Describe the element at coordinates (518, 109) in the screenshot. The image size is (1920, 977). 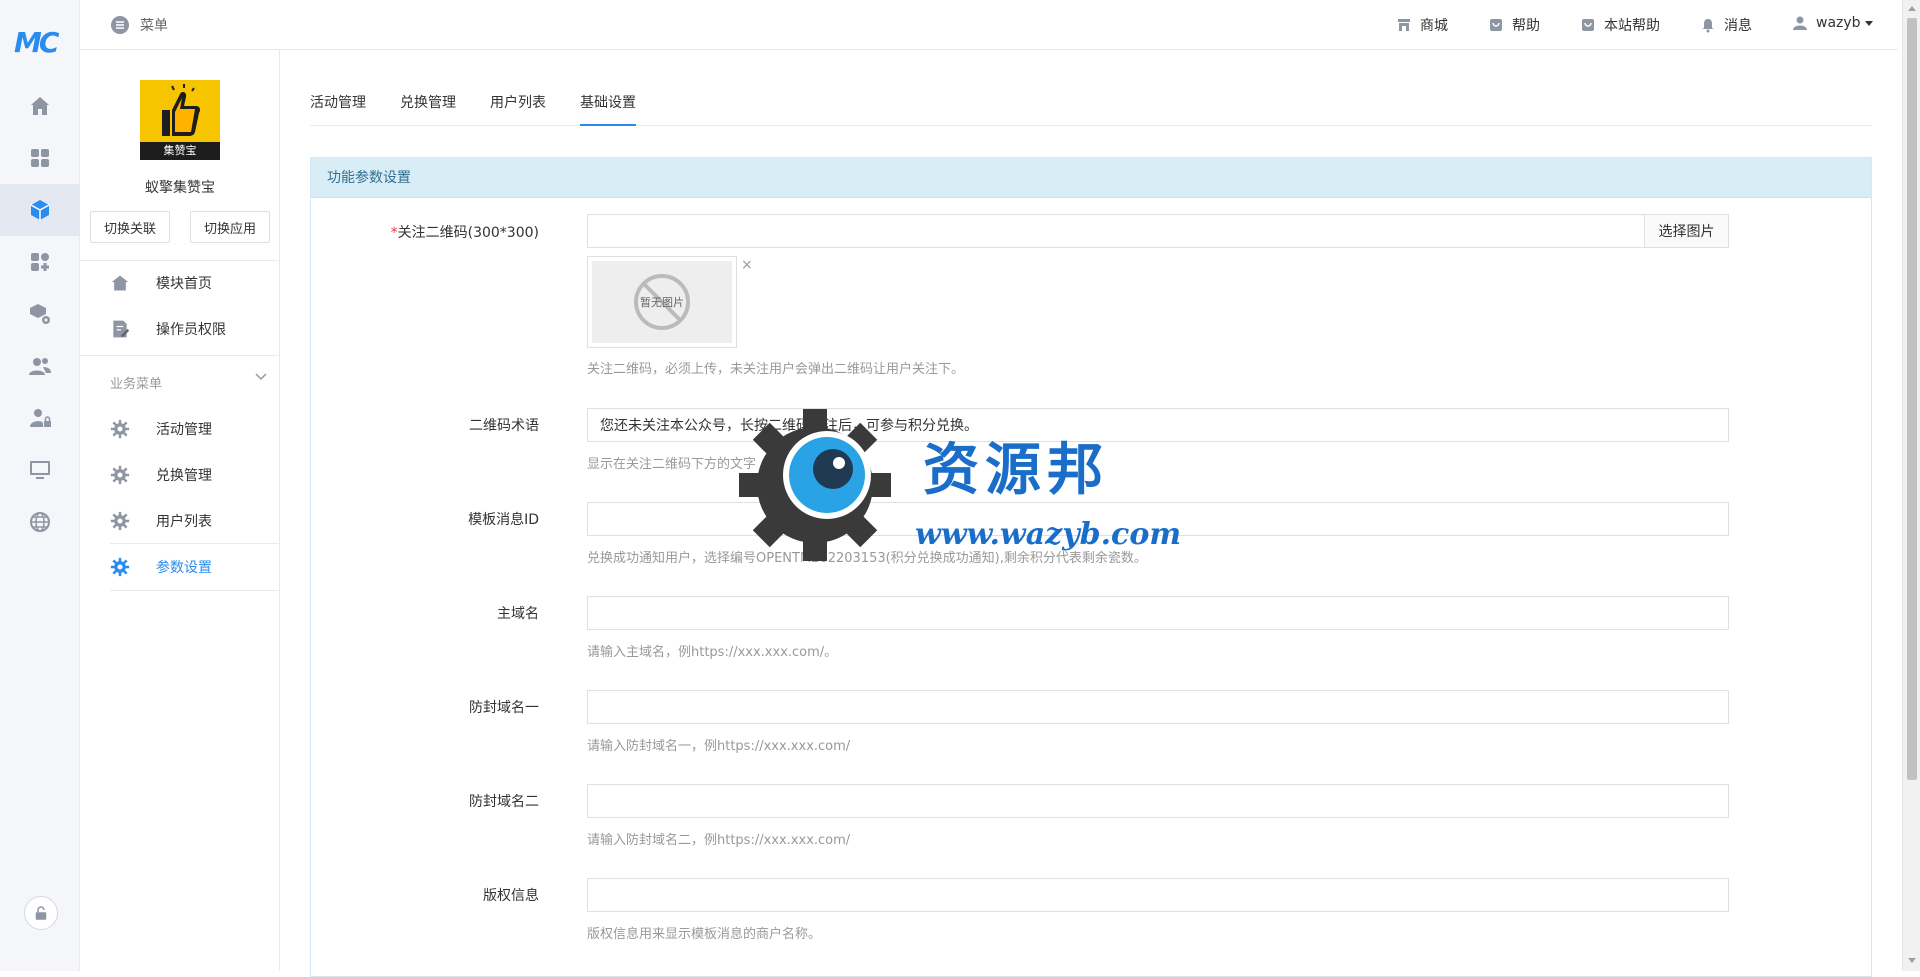
I see `tab-user-list: 用户列表` at that location.